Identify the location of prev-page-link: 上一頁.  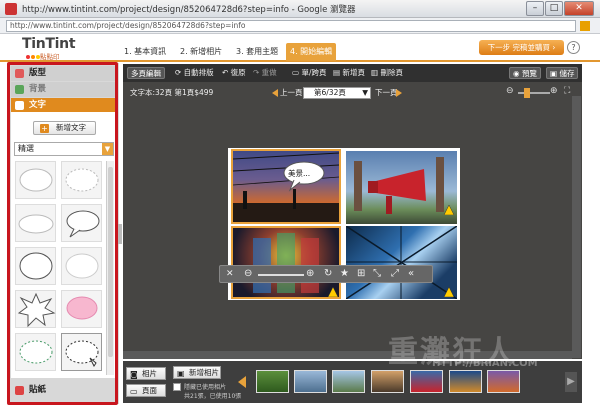
(291, 92).